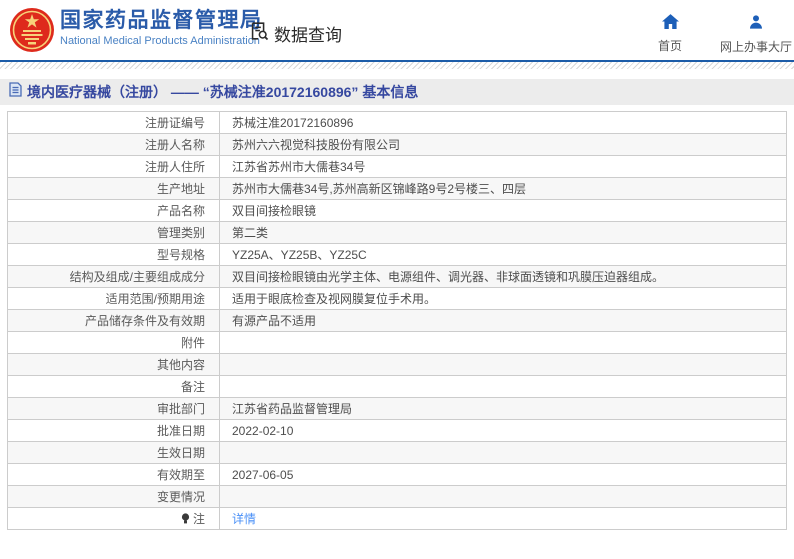 This screenshot has width=794, height=559. I want to click on row-label: 适用范围/预期用途, so click(113, 298).